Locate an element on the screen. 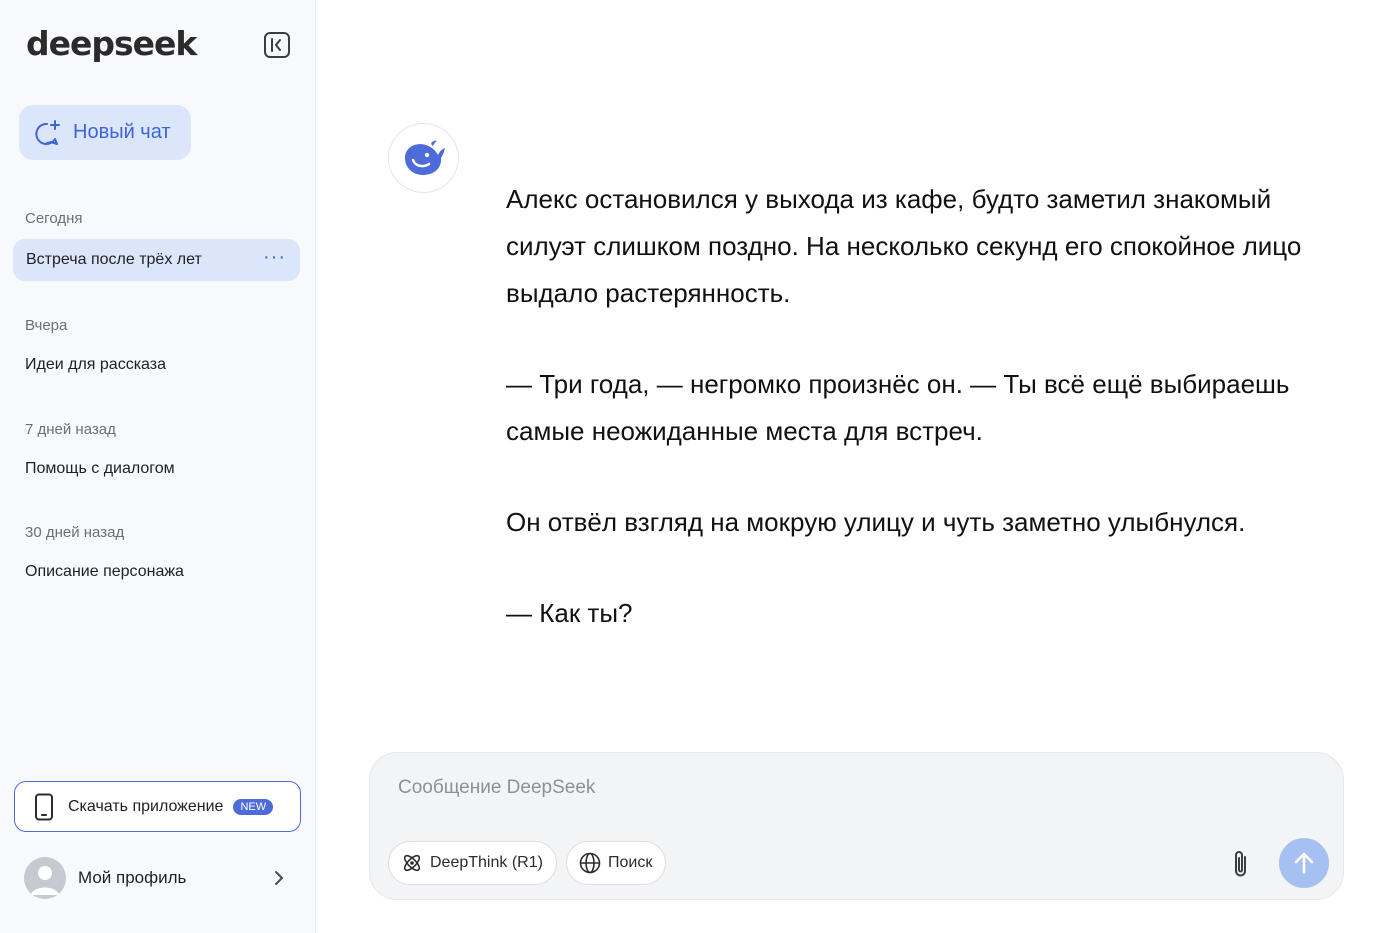 The width and height of the screenshot is (1400, 933). send-button is located at coordinates (1304, 863).